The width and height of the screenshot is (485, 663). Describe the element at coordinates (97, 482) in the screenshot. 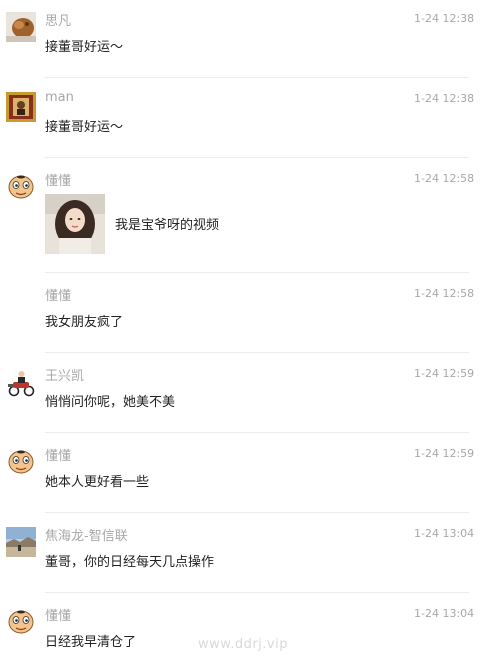

I see `comment-text: 她本人更好看一些` at that location.